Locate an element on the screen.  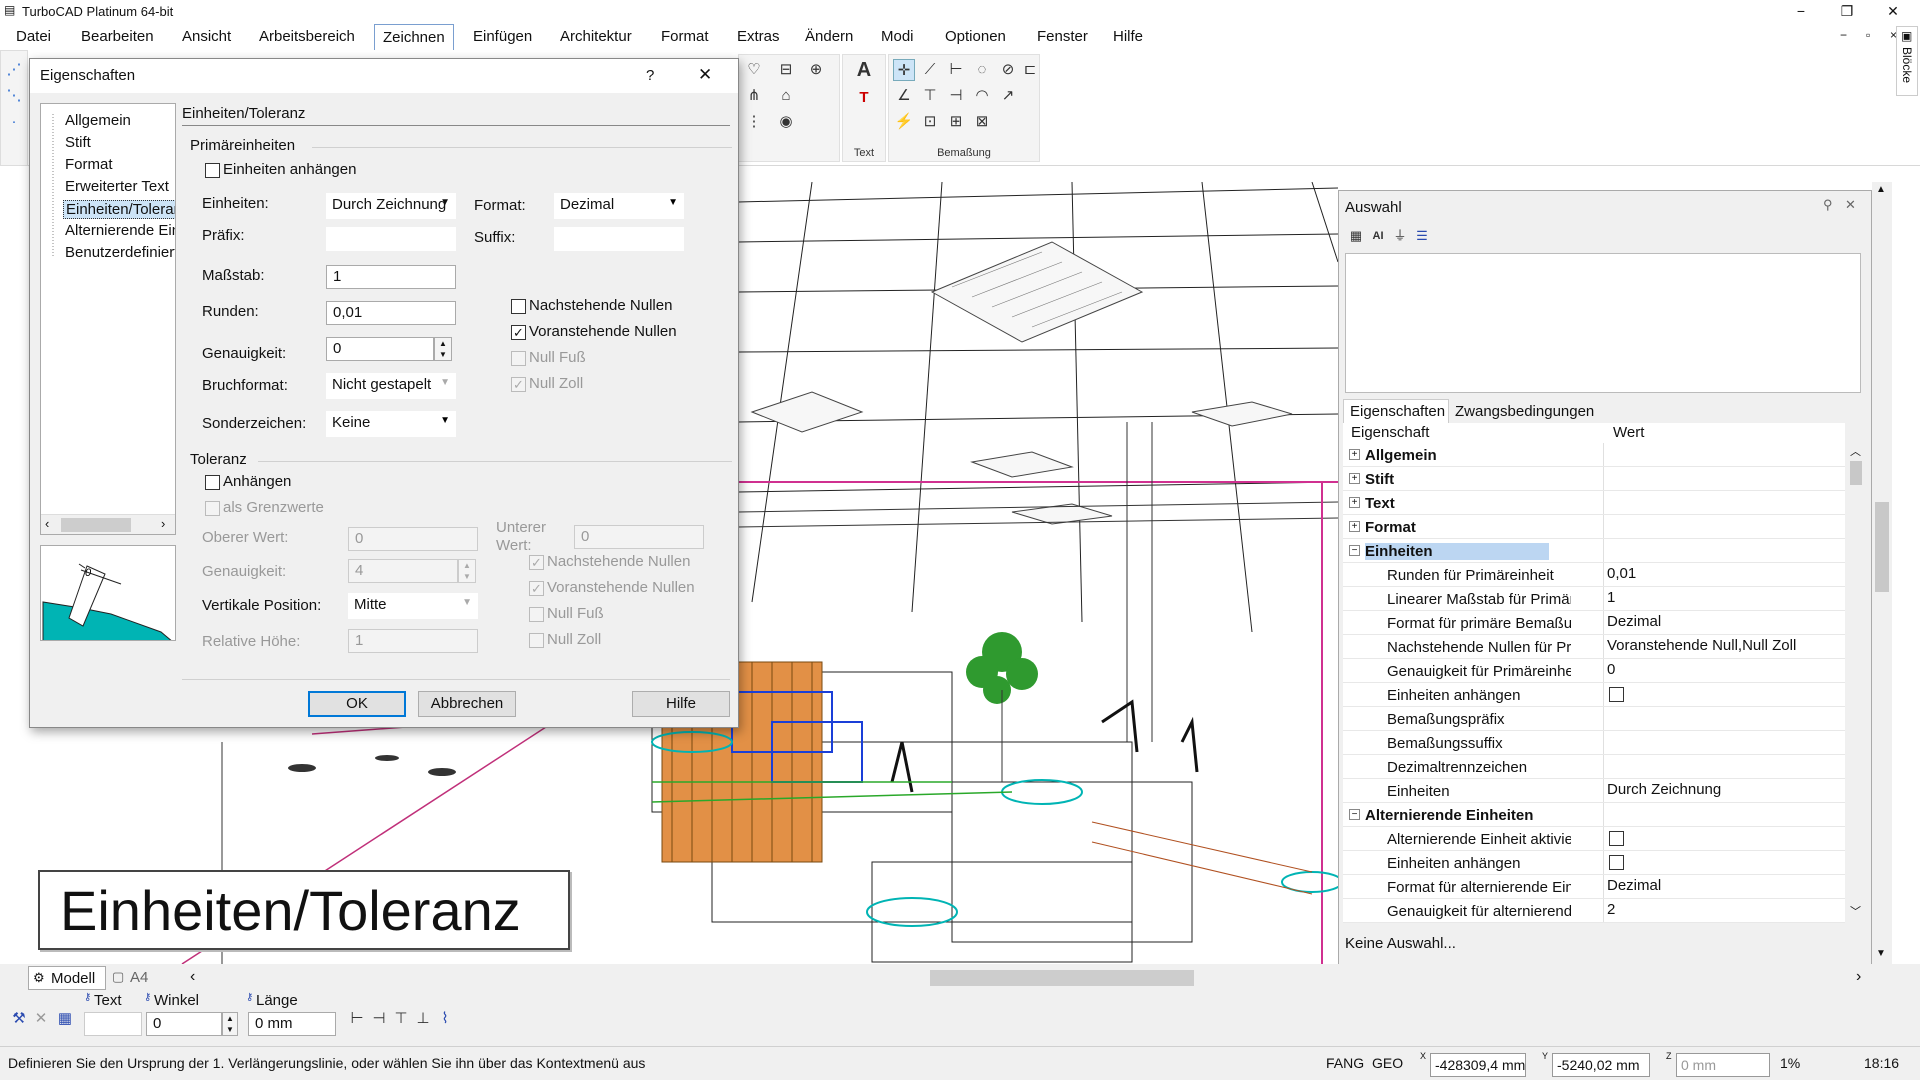
scroll-up-icon: ▲ is located at coordinates (1881, 189).